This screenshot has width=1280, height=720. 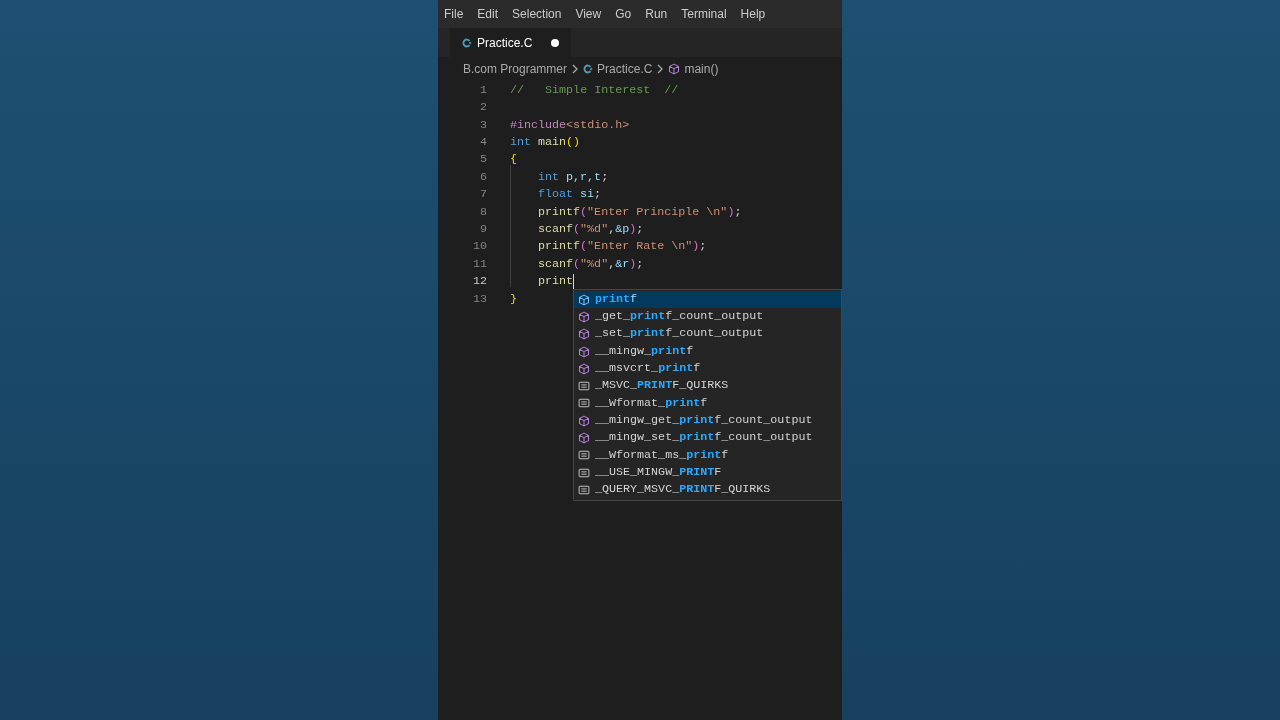 What do you see at coordinates (651, 403) in the screenshot?
I see `suggestion-label: __Wformat_printf` at bounding box center [651, 403].